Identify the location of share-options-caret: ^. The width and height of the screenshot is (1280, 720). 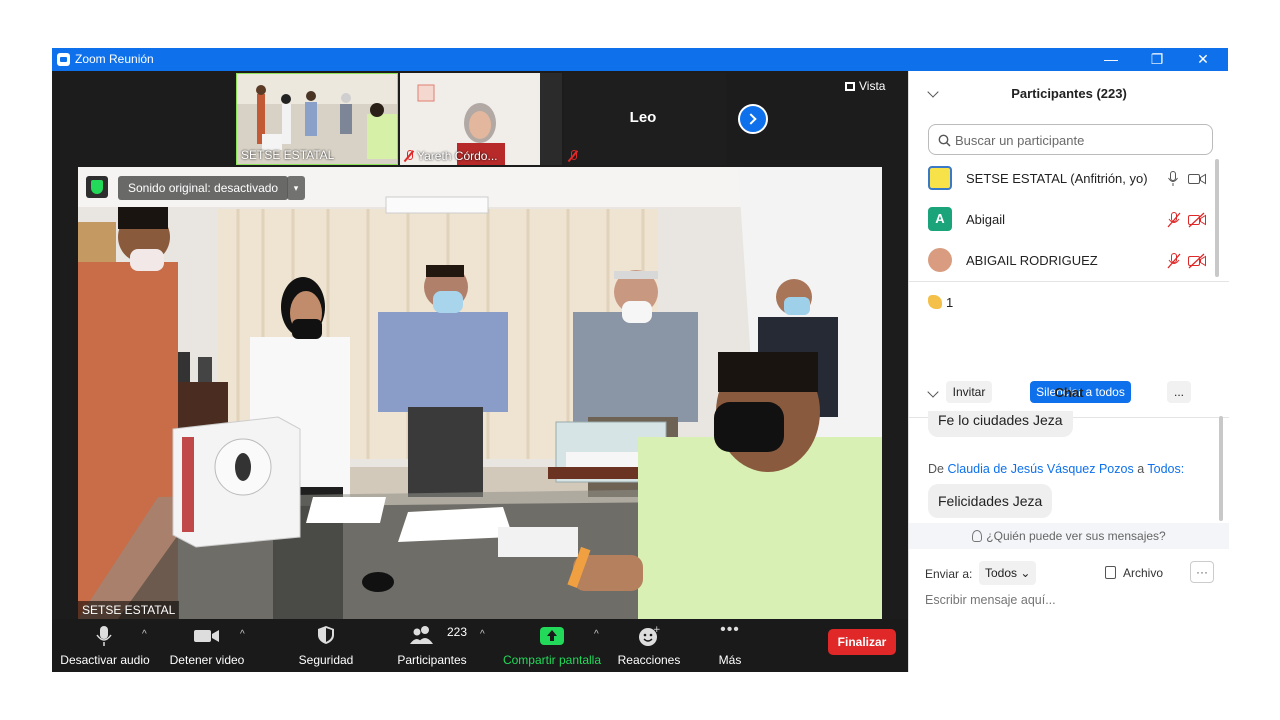
(596, 634).